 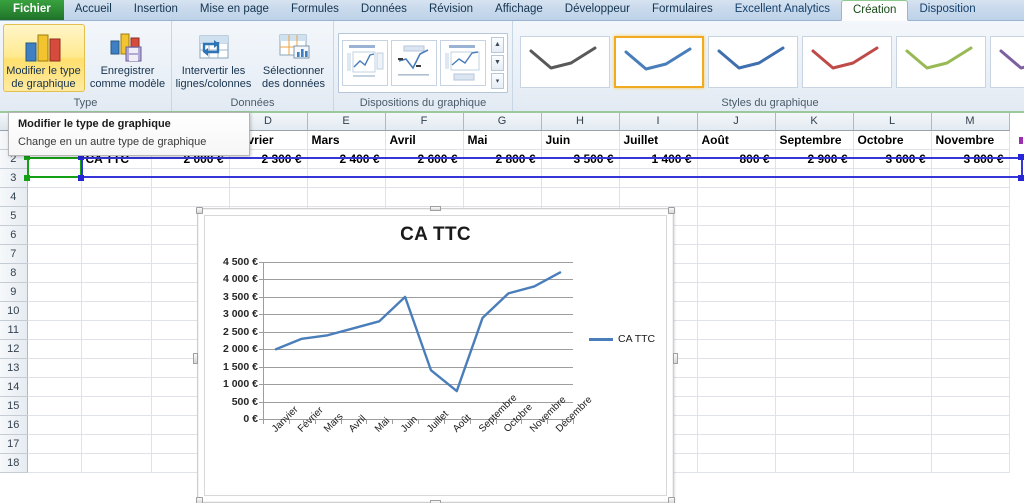 What do you see at coordinates (116, 330) in the screenshot?
I see `cell-B11` at bounding box center [116, 330].